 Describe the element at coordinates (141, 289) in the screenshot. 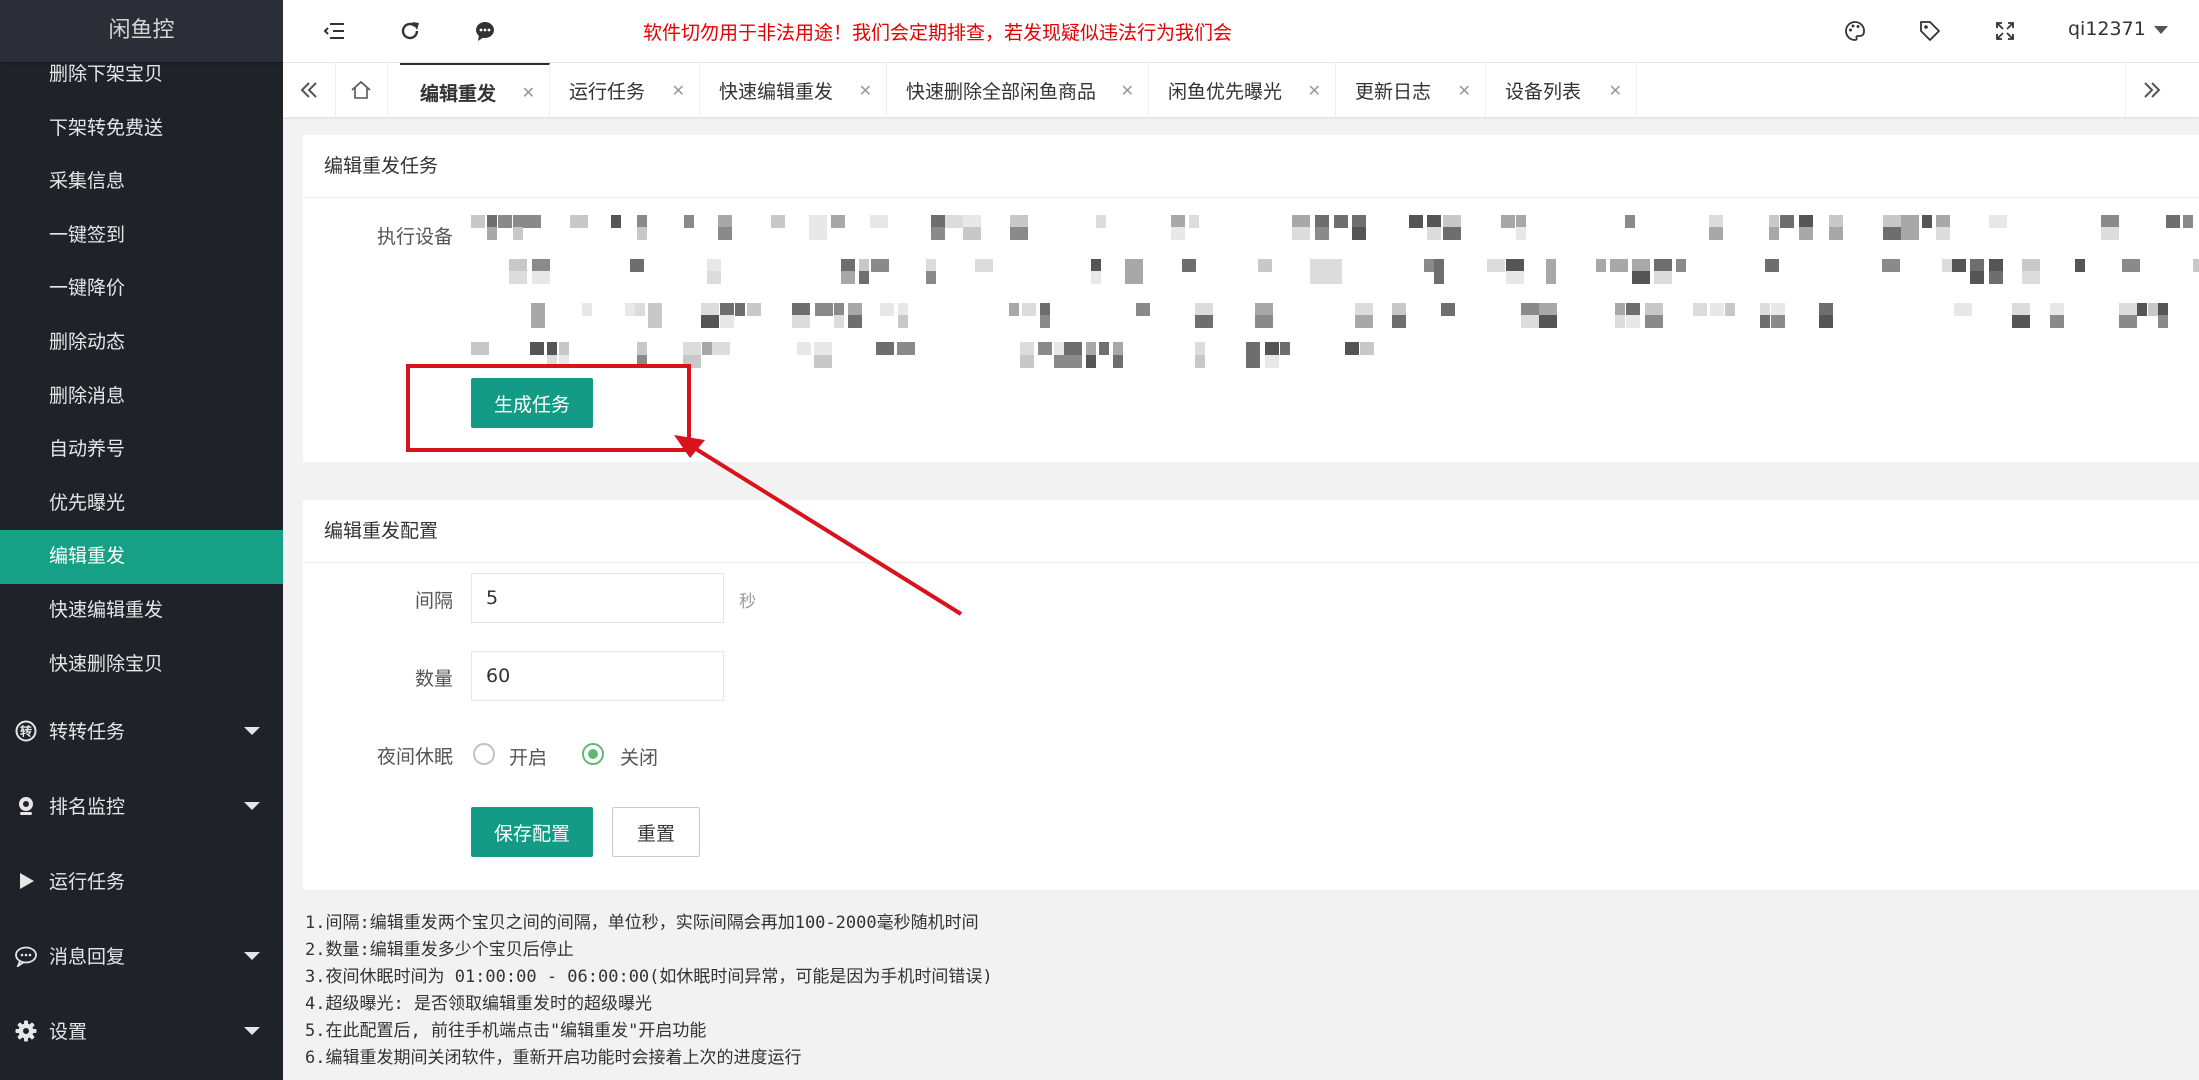

I see `sidebar-item-price-cut: 一键降价` at that location.